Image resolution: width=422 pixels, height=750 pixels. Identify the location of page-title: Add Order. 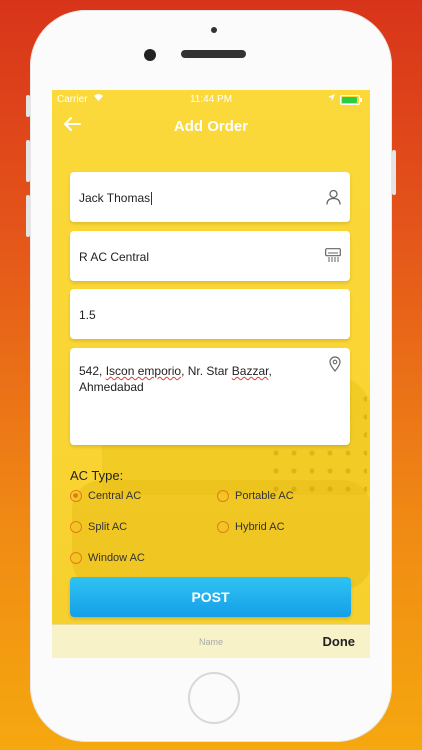
(211, 126).